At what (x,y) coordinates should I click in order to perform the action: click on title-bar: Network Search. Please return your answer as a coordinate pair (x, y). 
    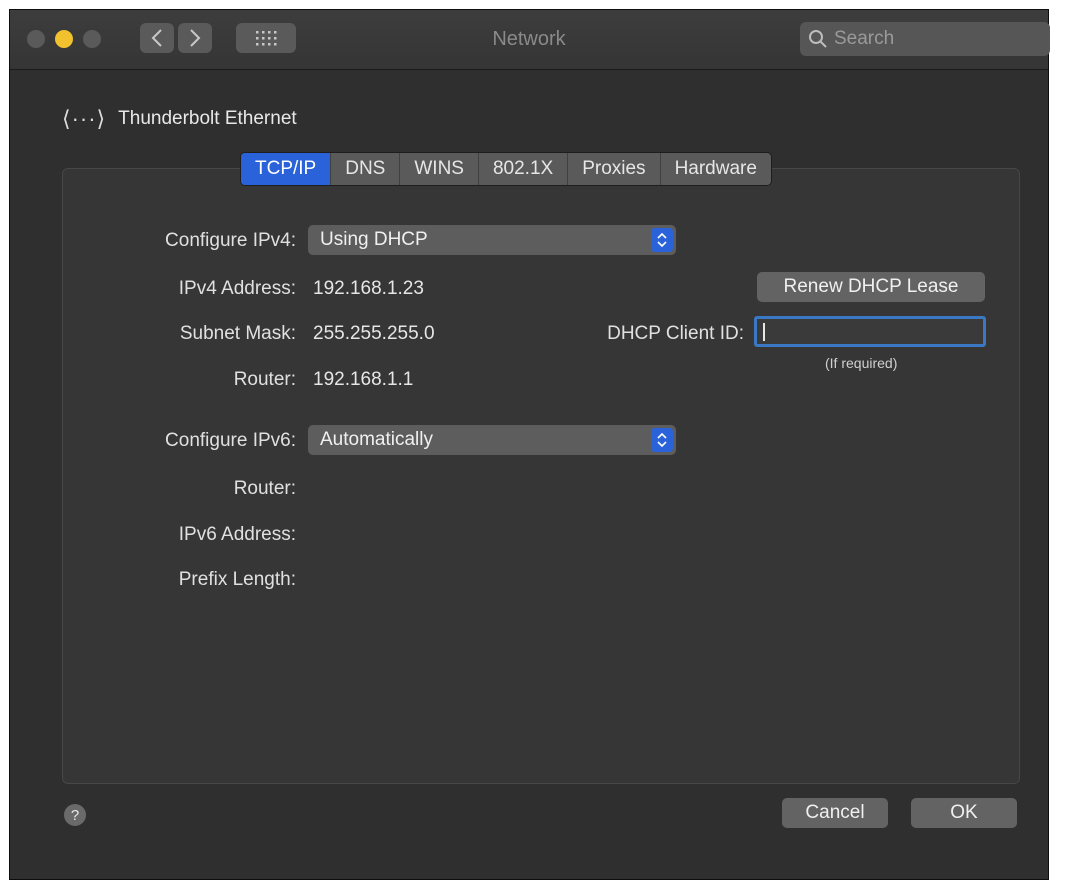
    Looking at the image, I should click on (530, 40).